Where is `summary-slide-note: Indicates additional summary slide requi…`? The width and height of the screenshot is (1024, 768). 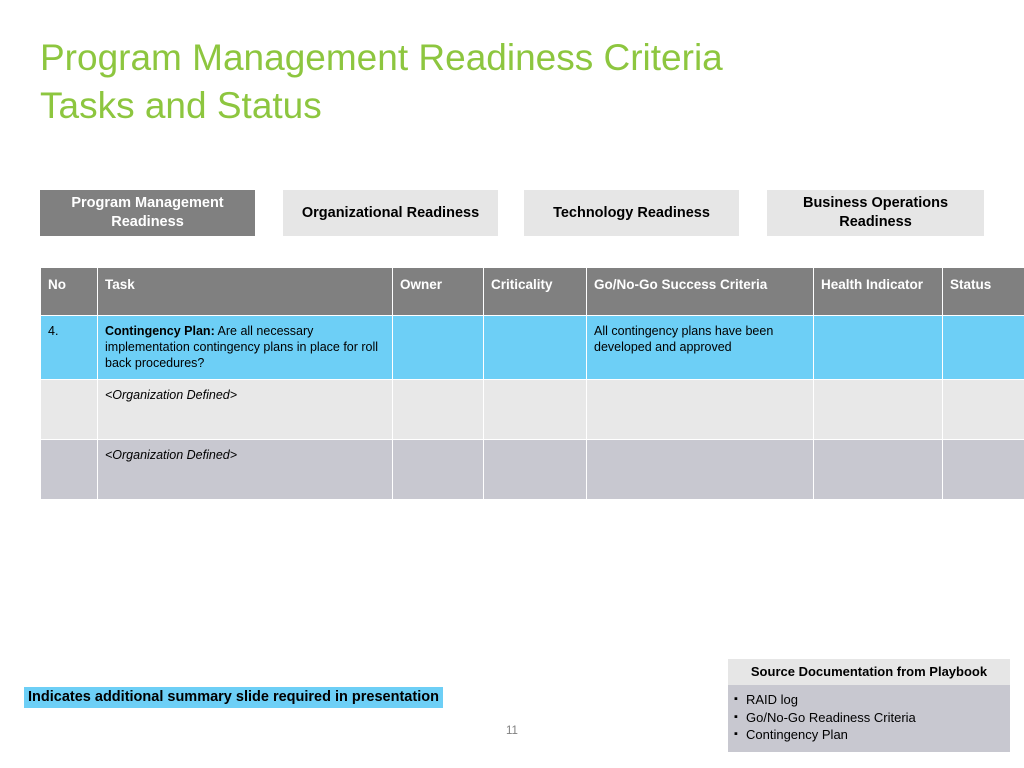
summary-slide-note: Indicates additional summary slide requi… is located at coordinates (233, 697).